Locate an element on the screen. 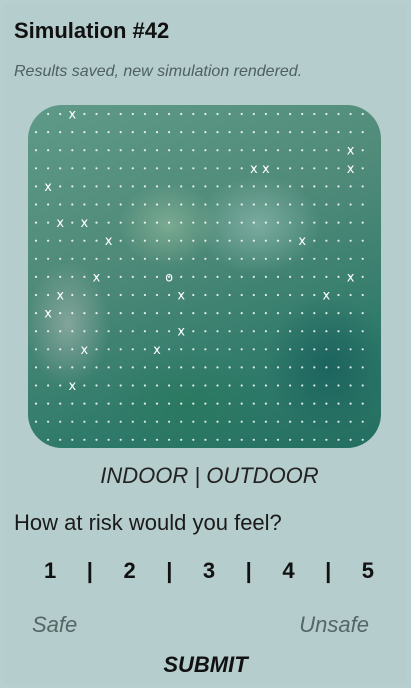 The image size is (411, 688). risk-option-4: 4 is located at coordinates (288, 571).